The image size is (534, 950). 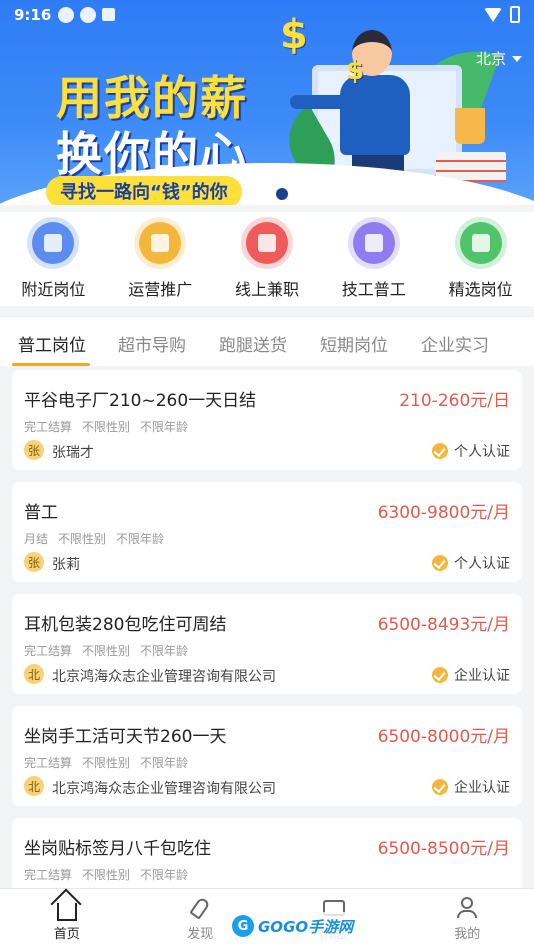 What do you see at coordinates (373, 243) in the screenshot?
I see `card-icon` at bounding box center [373, 243].